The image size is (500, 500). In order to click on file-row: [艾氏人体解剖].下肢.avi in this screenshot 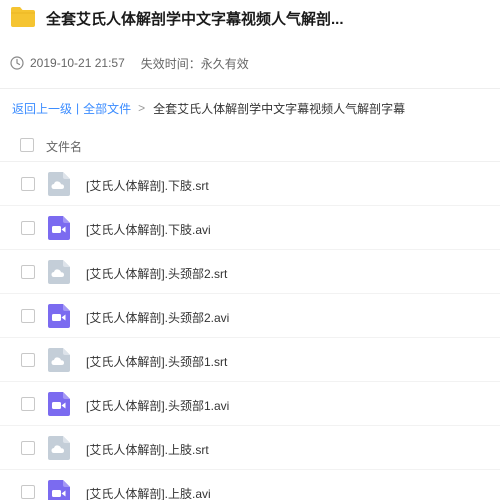, I will do `click(250, 228)`.